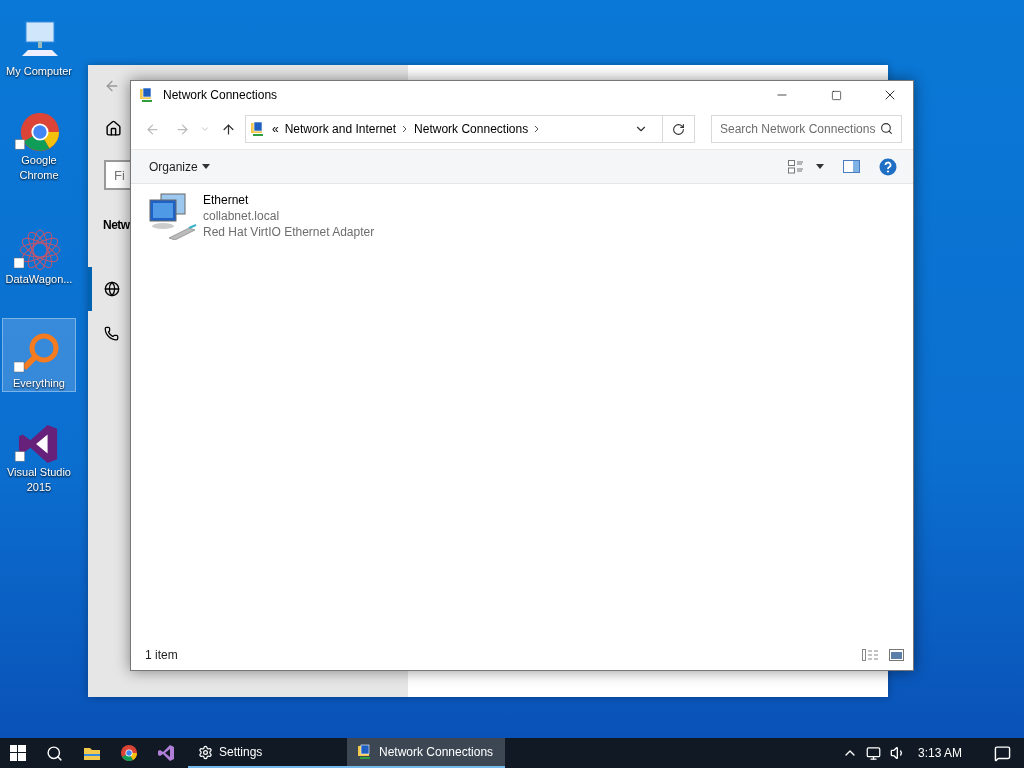 This screenshot has height=768, width=1024. Describe the element at coordinates (172, 216) in the screenshot. I see `networked-computers-icon` at that location.